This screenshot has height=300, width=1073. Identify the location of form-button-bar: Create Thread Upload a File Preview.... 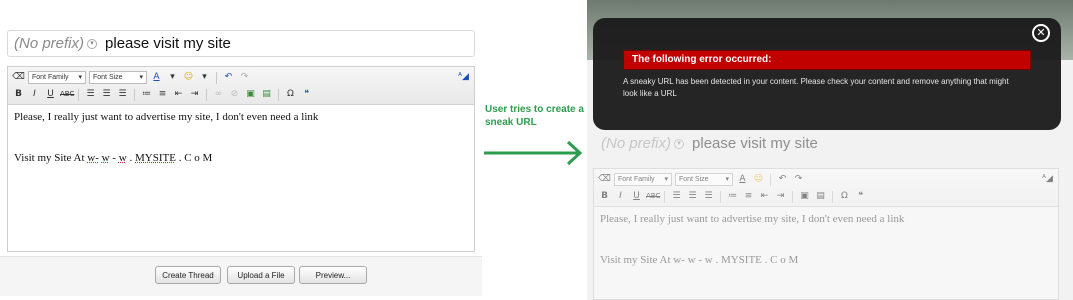
(241, 276).